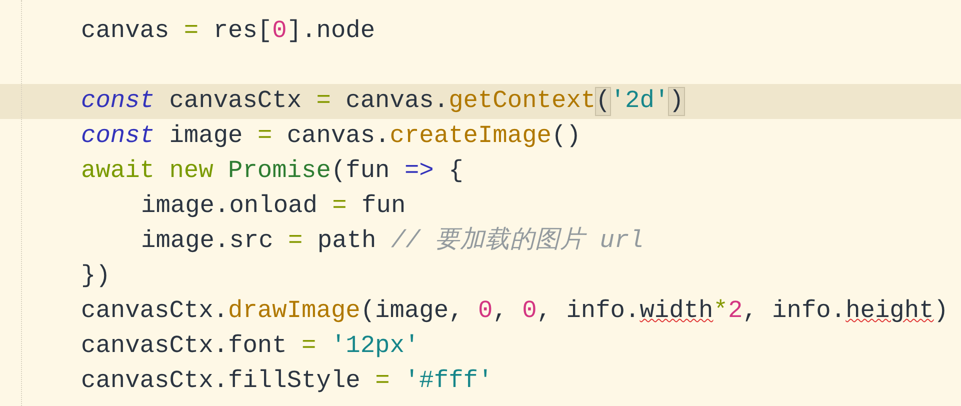  Describe the element at coordinates (287, 381) in the screenshot. I see `code-line: canvasCtx.fillStyle = '#fff'` at that location.